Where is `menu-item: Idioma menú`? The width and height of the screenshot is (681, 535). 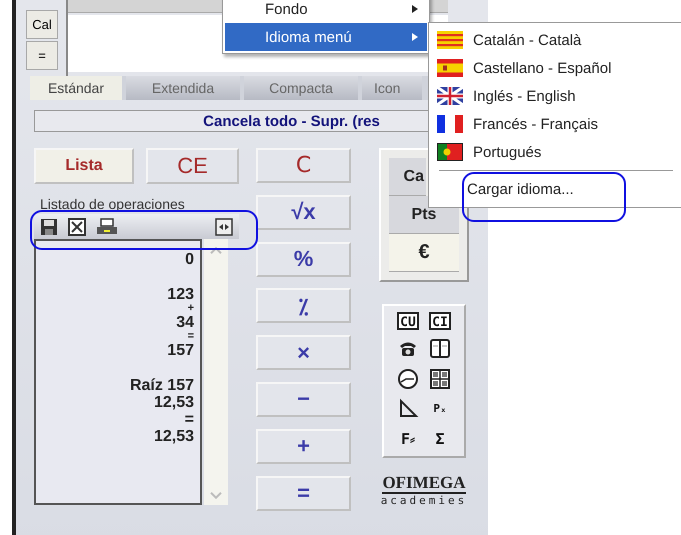 menu-item: Idioma menú is located at coordinates (326, 37).